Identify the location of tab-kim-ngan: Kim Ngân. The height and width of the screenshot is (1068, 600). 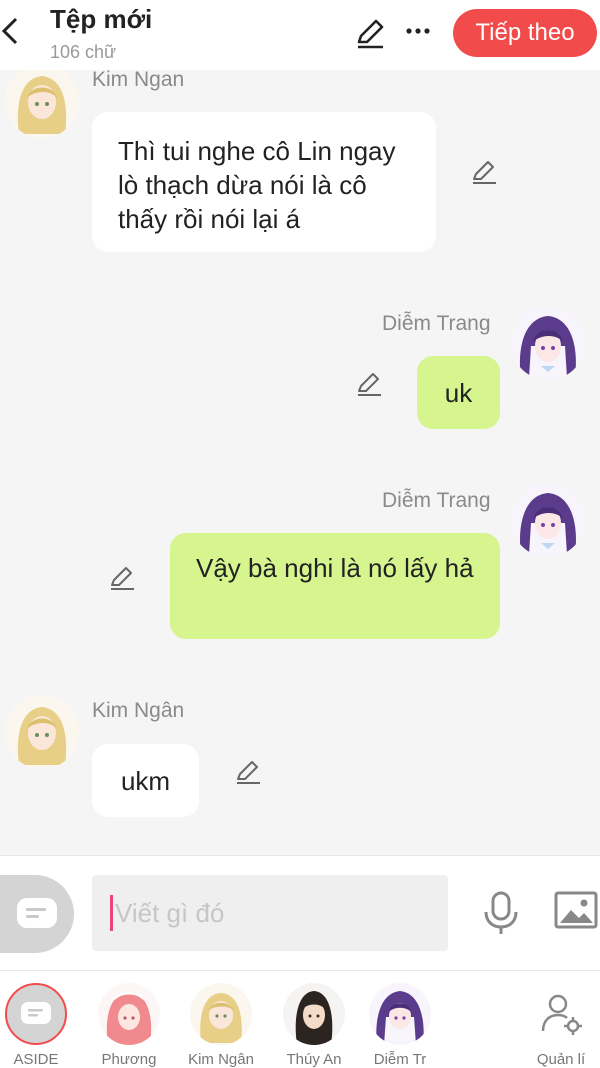
(221, 1025).